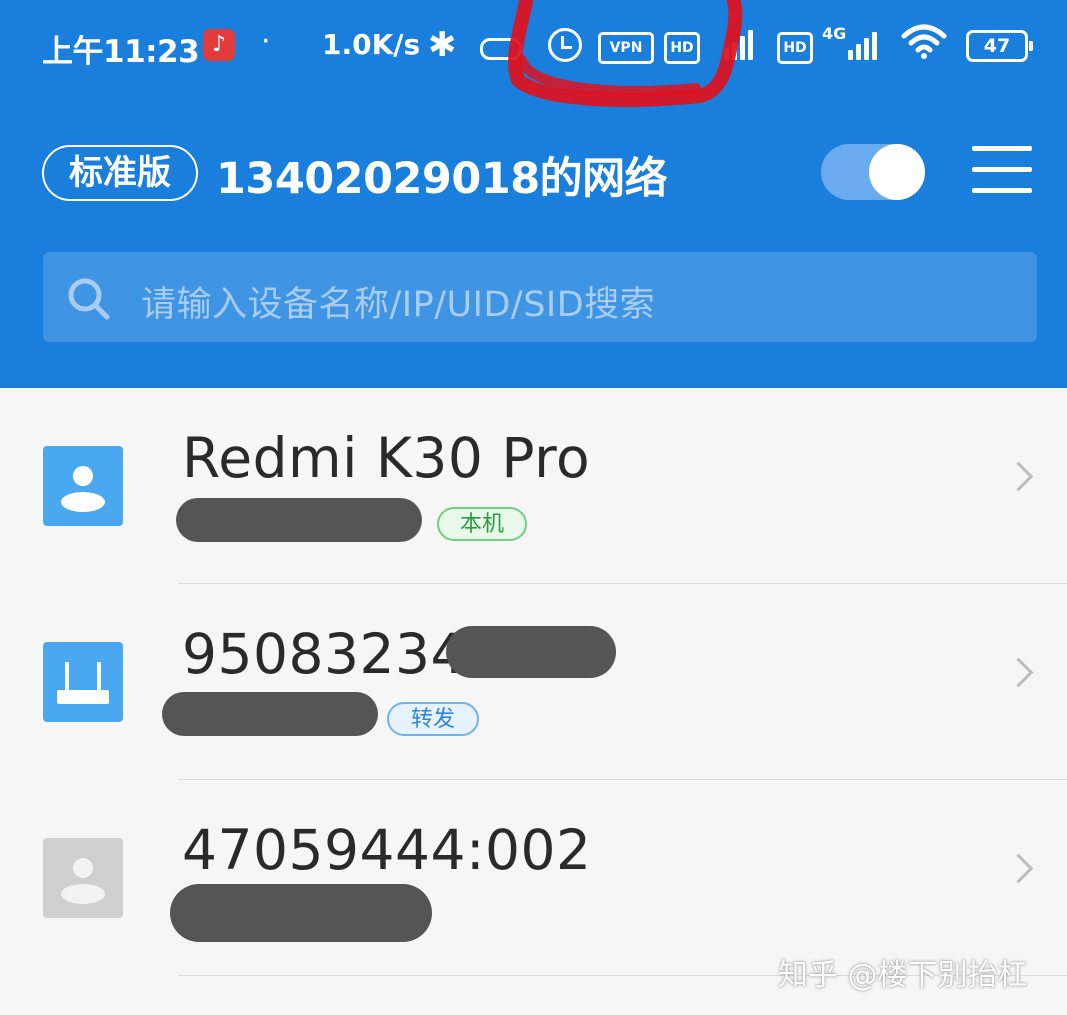 The width and height of the screenshot is (1067, 1015). Describe the element at coordinates (386, 458) in the screenshot. I see `device-name: Redmi K30 Pro` at that location.